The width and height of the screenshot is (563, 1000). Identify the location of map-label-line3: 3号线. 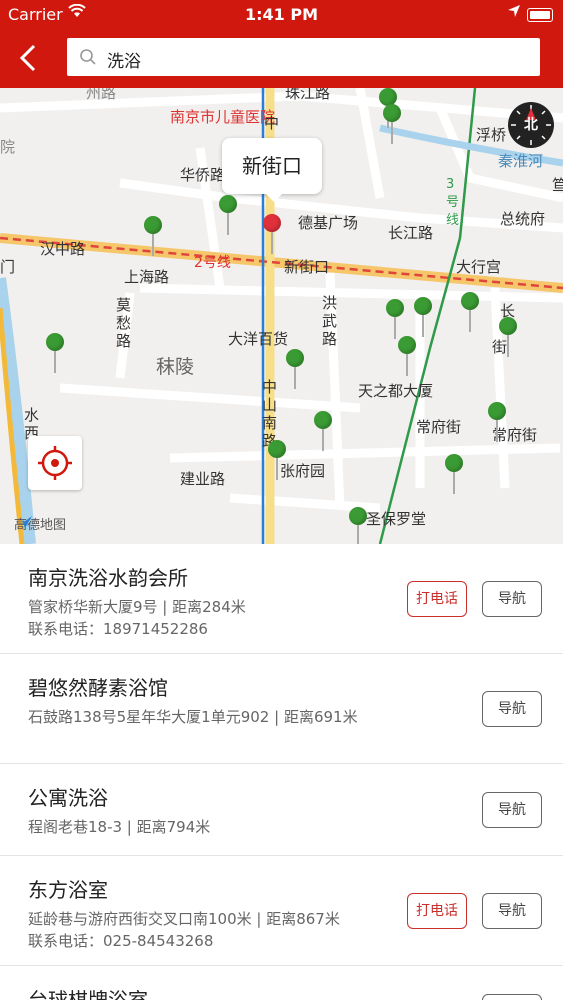
(453, 202).